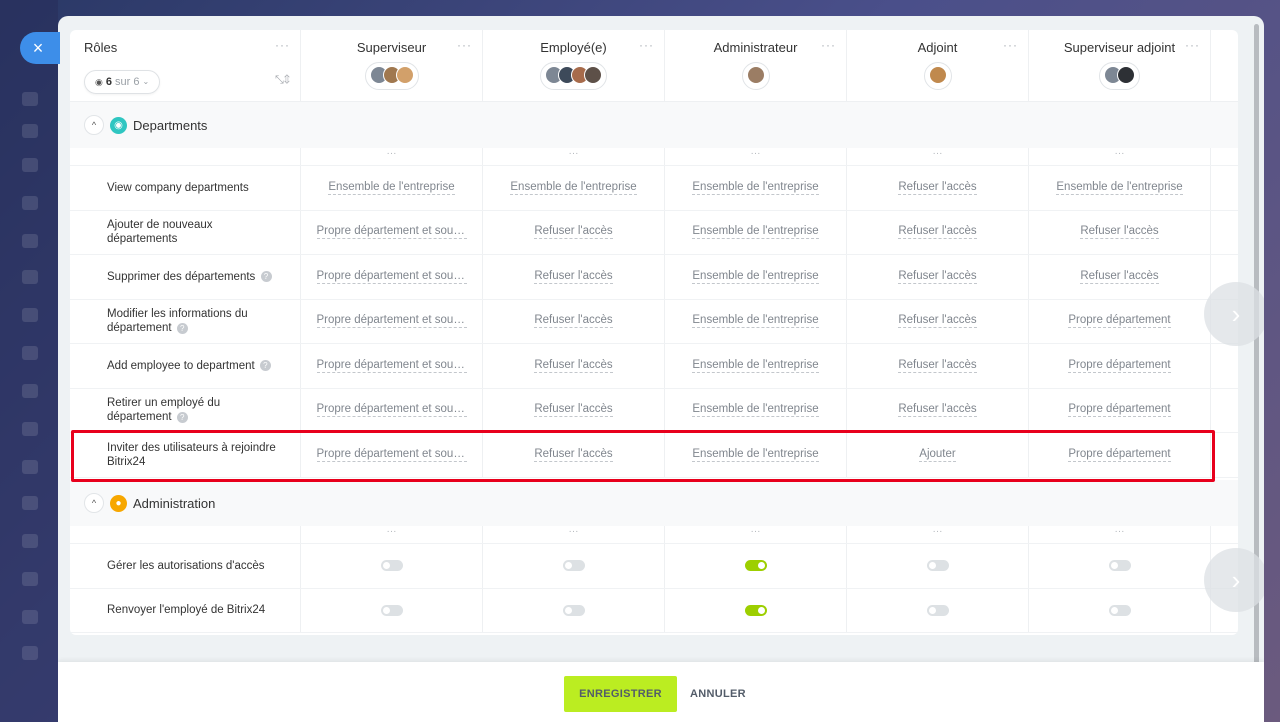  Describe the element at coordinates (40, 48) in the screenshot. I see `close-slider-button: ×` at that location.